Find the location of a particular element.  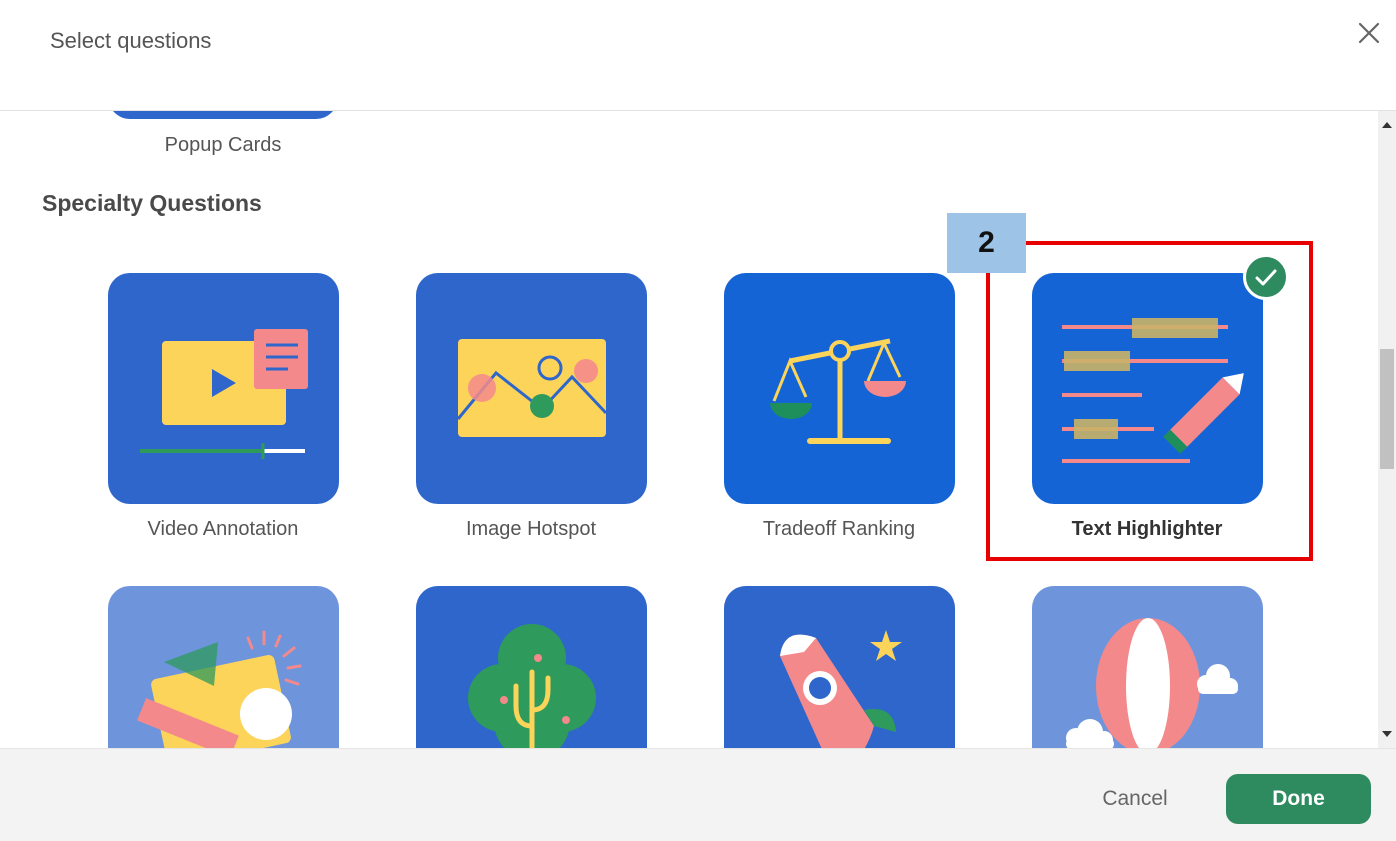

megaphone-icon is located at coordinates (219, 689).